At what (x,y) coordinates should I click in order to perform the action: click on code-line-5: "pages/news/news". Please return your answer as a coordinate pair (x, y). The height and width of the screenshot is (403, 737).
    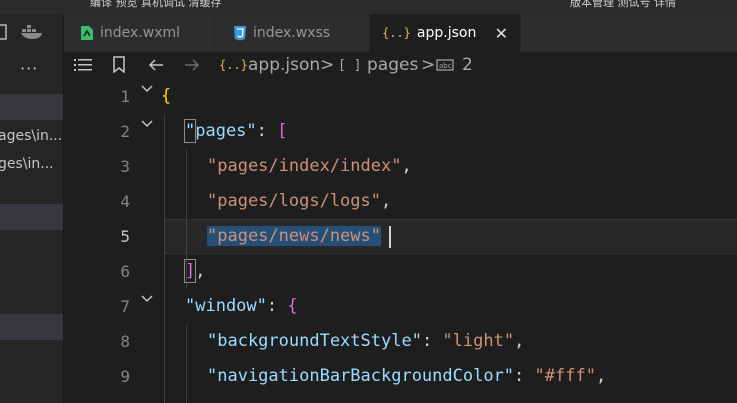
    Looking at the image, I should click on (294, 236).